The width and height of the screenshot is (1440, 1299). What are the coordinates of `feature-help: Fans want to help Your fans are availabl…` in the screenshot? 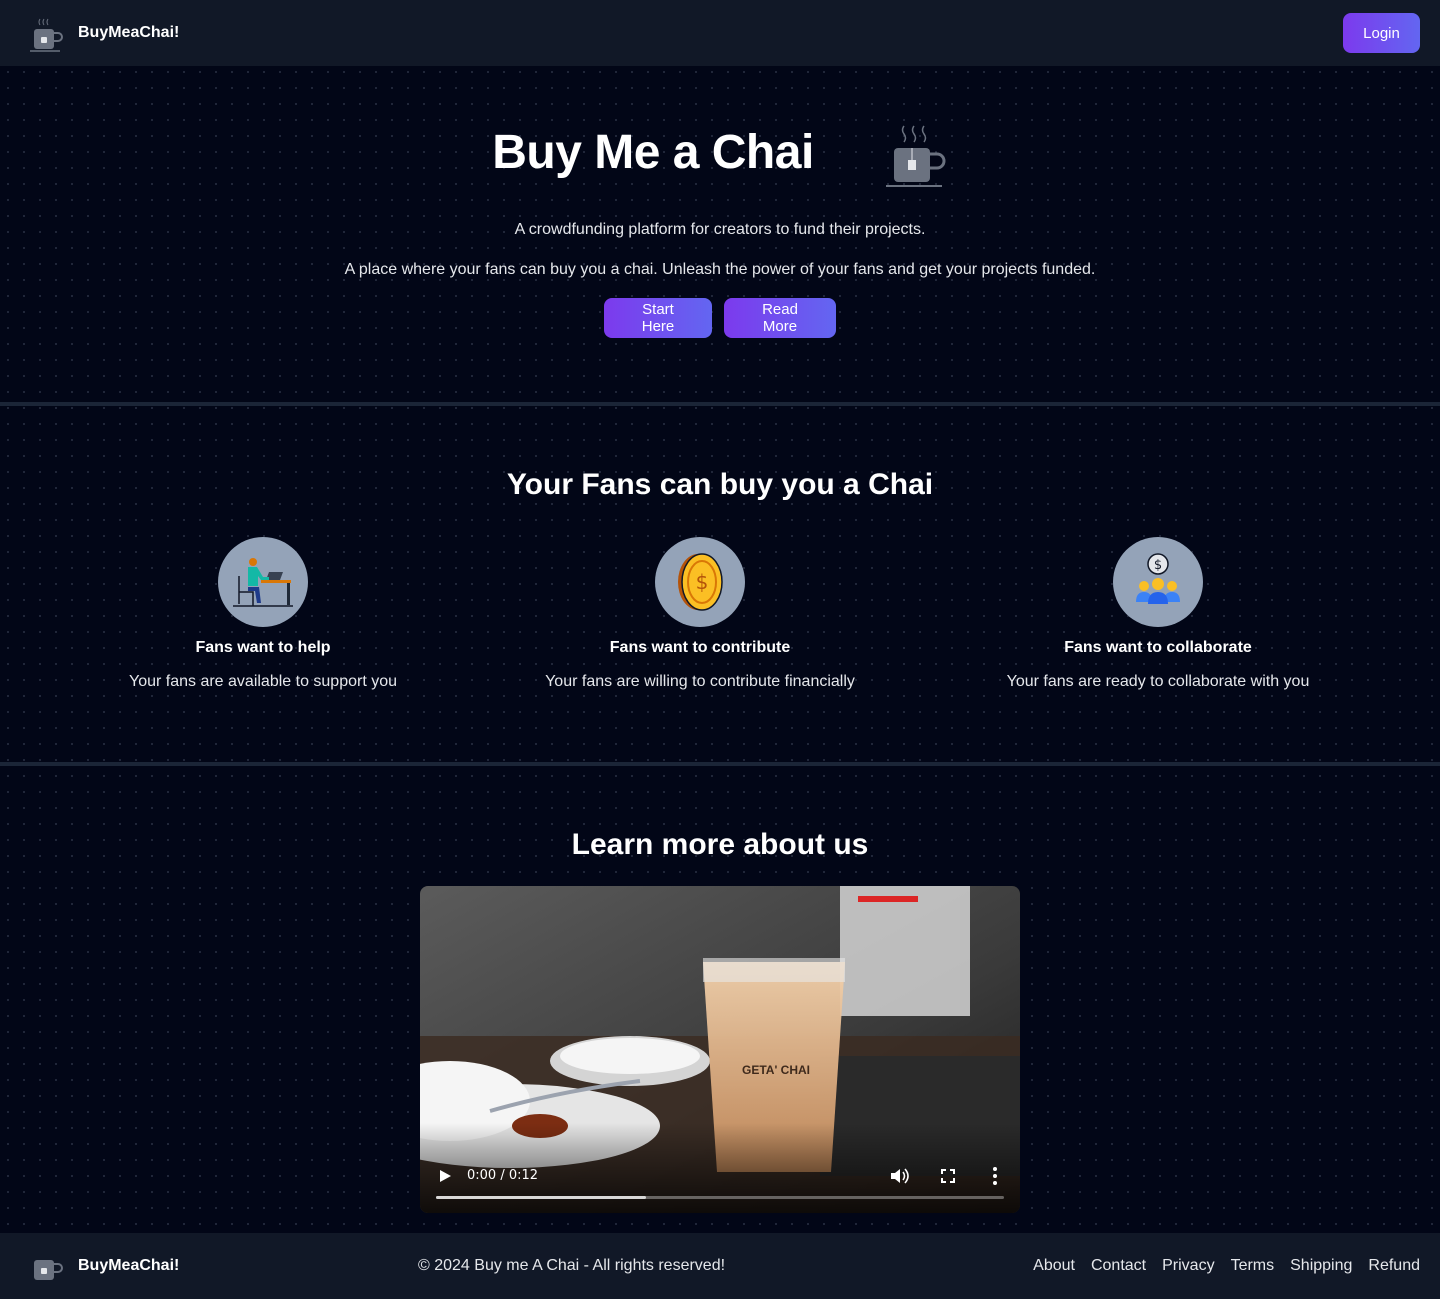 It's located at (263, 614).